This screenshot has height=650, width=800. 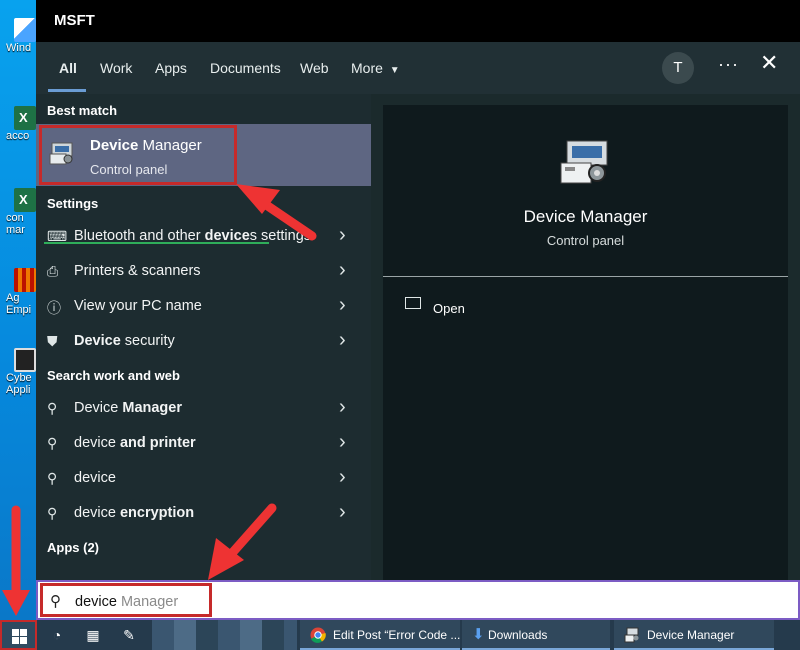 What do you see at coordinates (203, 443) in the screenshot?
I see `web-result-device-and-printer: ⚲ device and printer ›` at bounding box center [203, 443].